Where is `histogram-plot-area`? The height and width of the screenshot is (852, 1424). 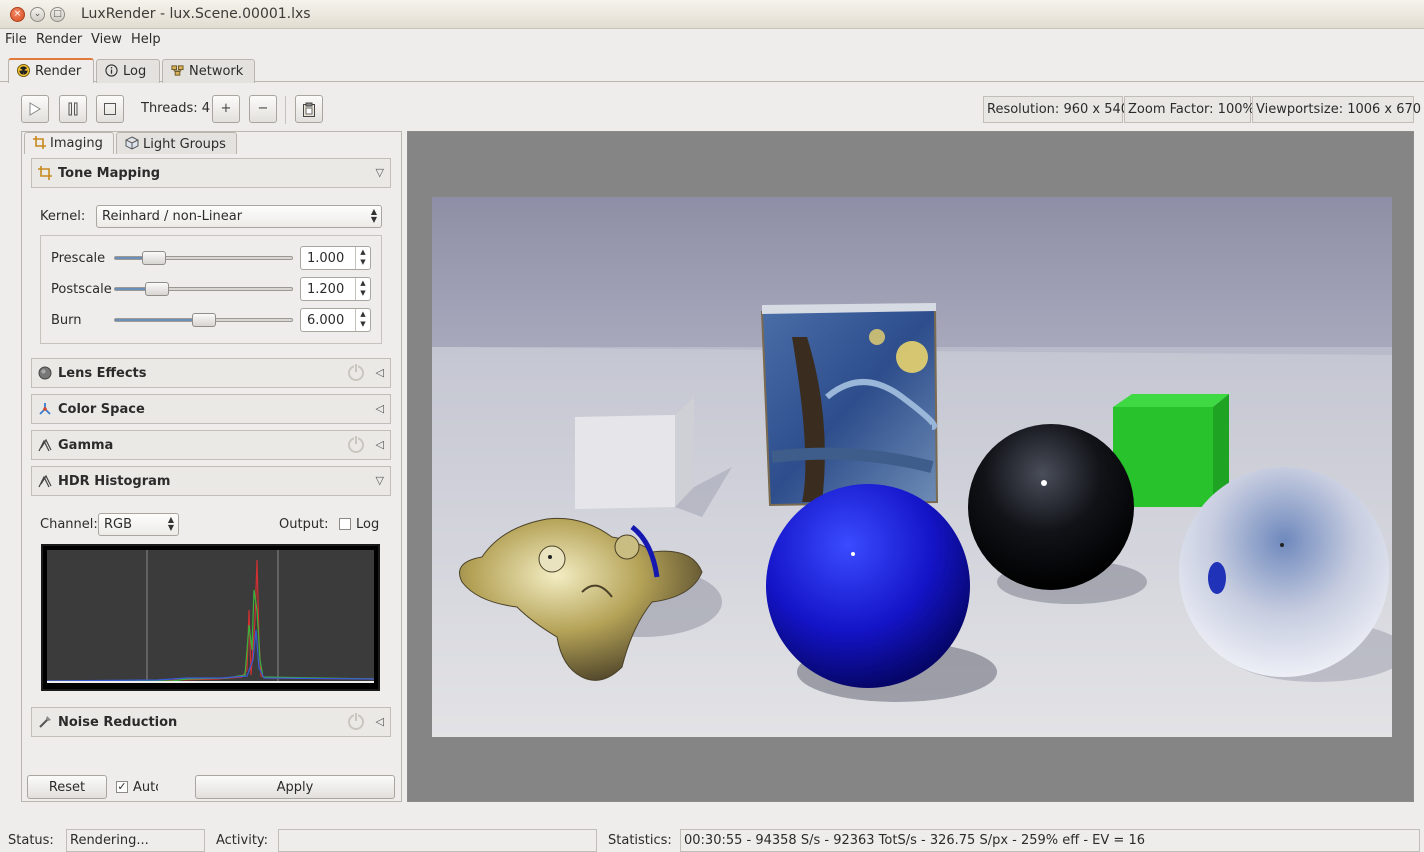 histogram-plot-area is located at coordinates (210, 616).